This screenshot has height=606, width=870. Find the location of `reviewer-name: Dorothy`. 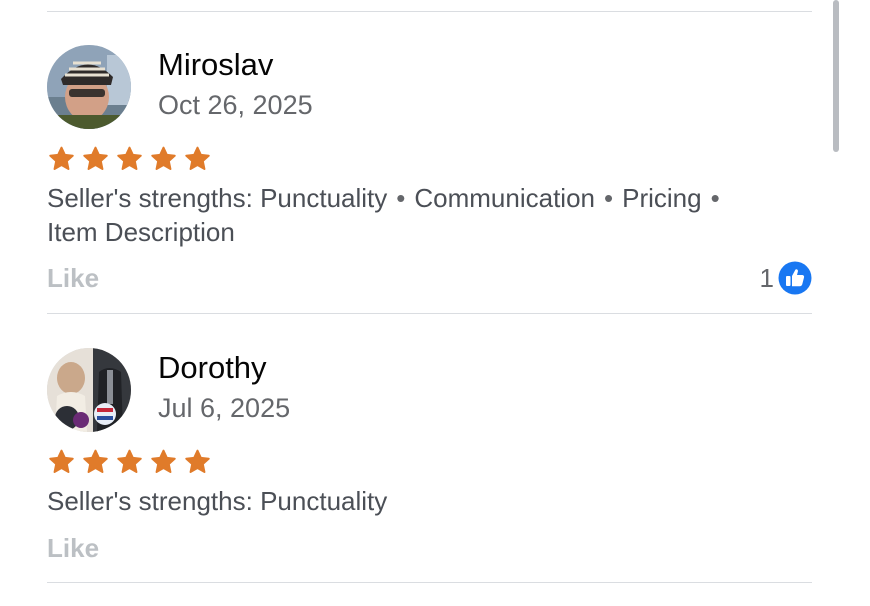

reviewer-name: Dorothy is located at coordinates (212, 368).